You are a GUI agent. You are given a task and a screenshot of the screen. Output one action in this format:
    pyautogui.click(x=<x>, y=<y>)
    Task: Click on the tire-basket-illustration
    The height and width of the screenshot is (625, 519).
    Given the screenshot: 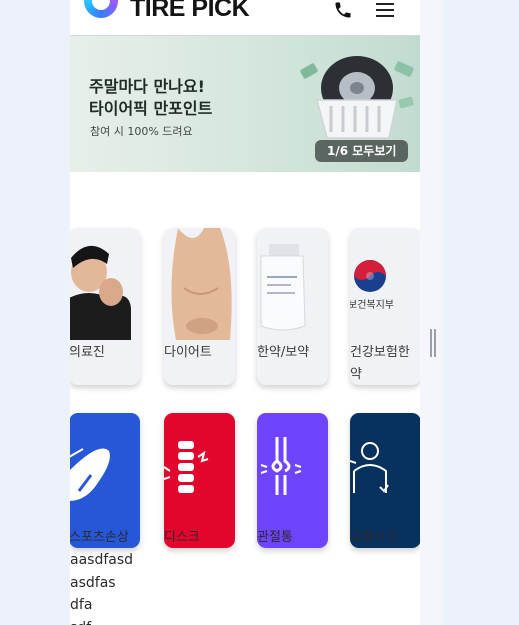 What is the action you would take?
    pyautogui.click(x=357, y=97)
    